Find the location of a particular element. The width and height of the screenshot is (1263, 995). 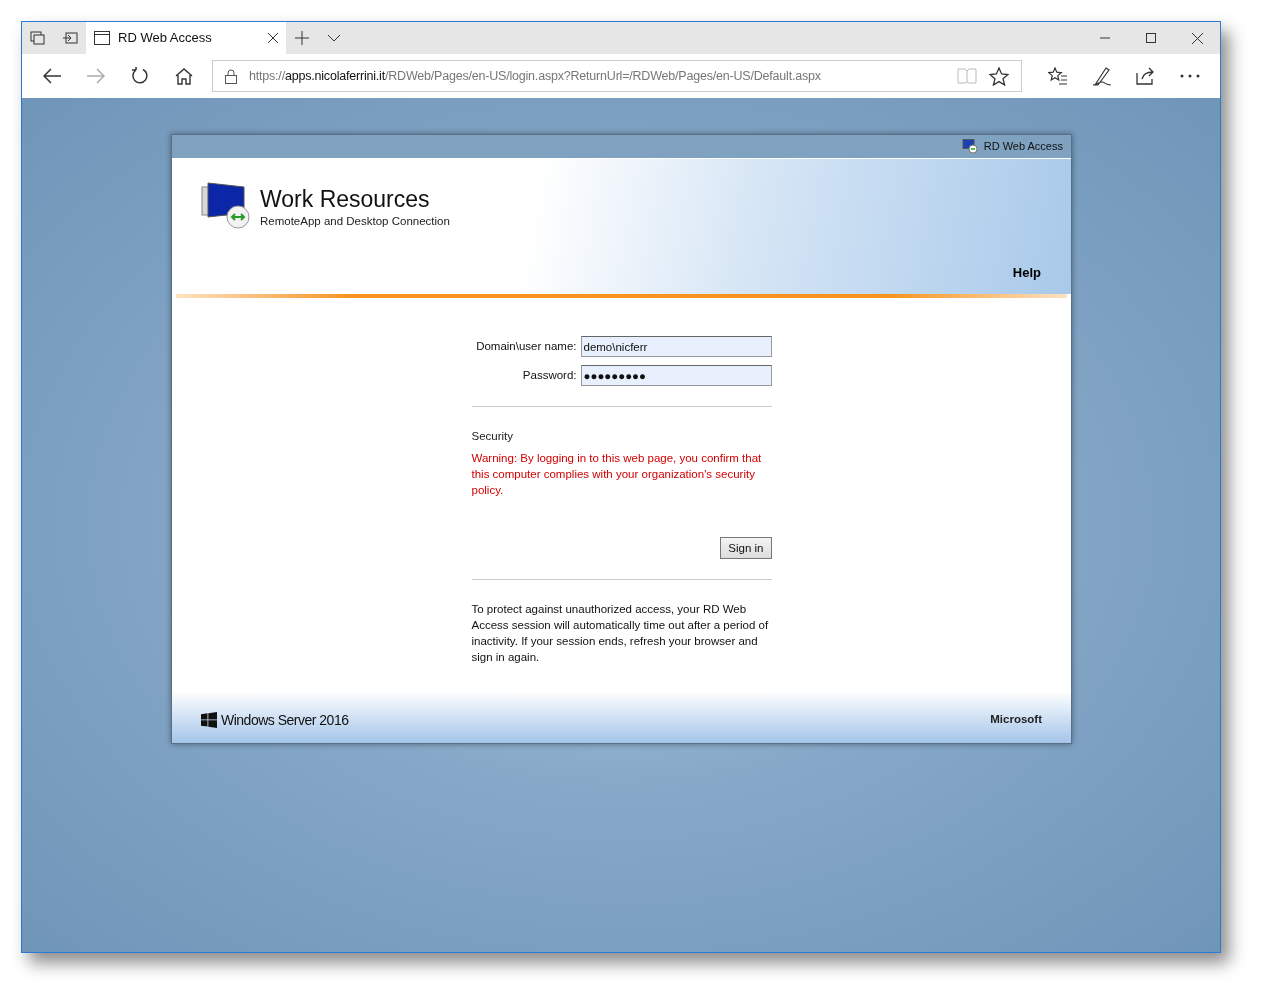

star-icon is located at coordinates (999, 76).